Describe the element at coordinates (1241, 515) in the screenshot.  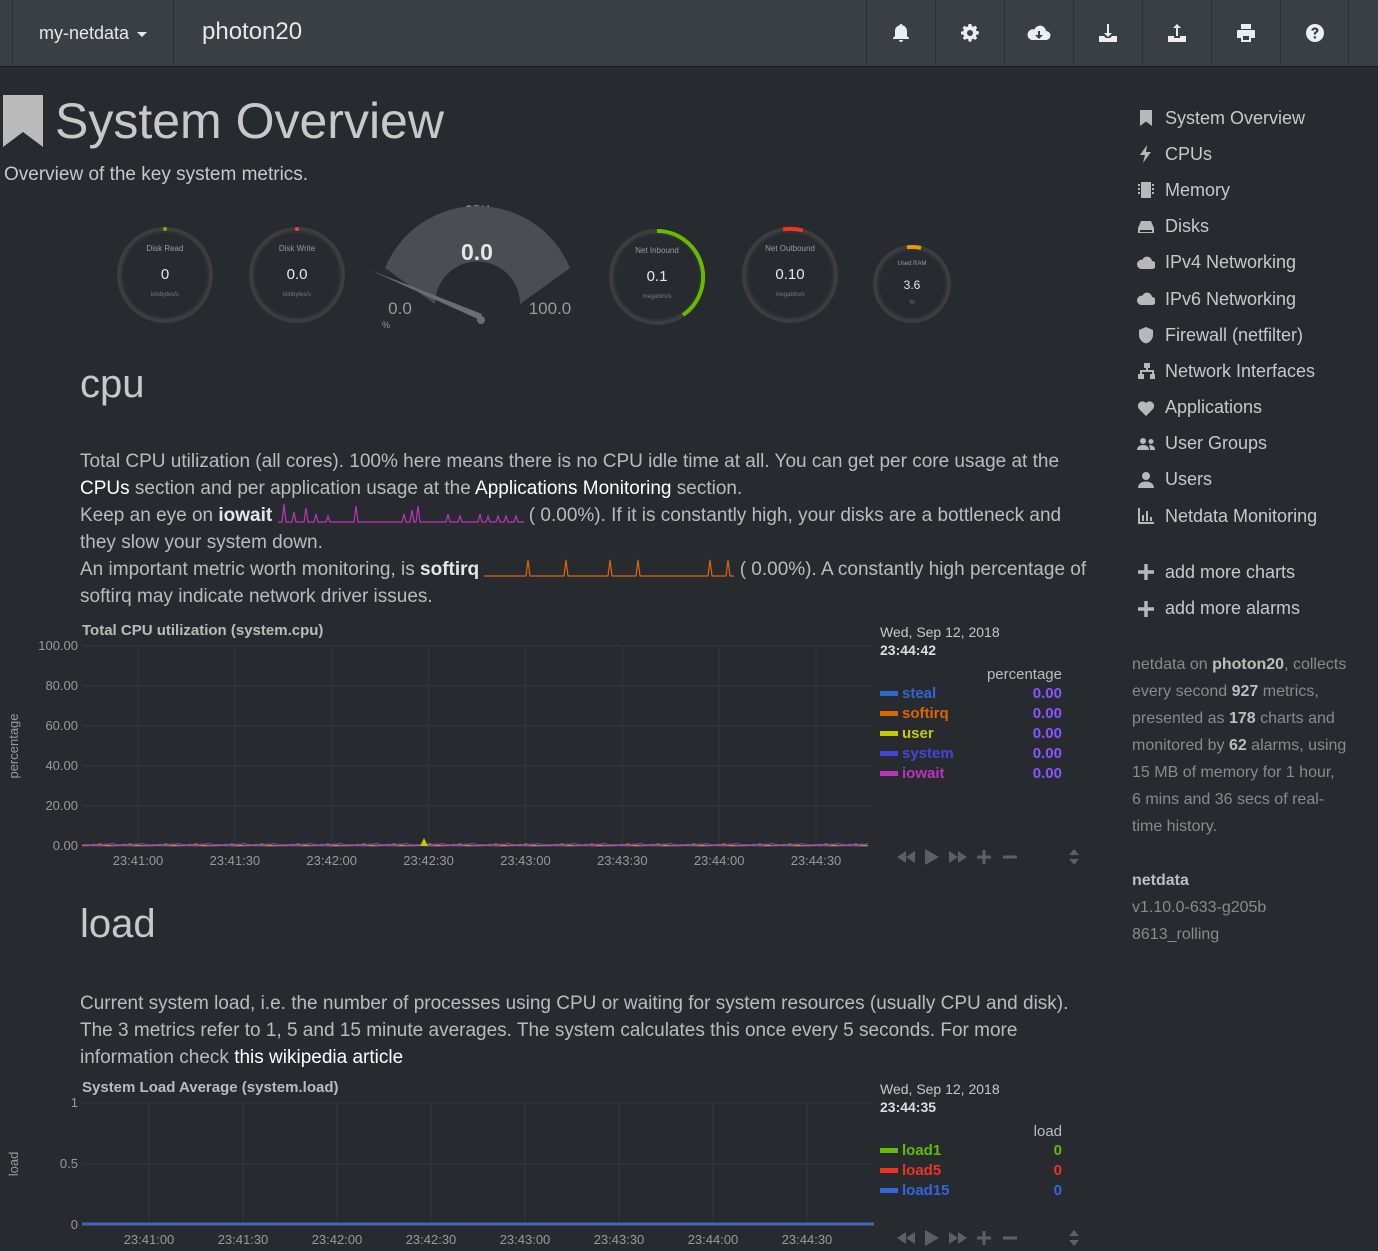
I see `sidebar-item-label: Netdata Monitoring` at that location.